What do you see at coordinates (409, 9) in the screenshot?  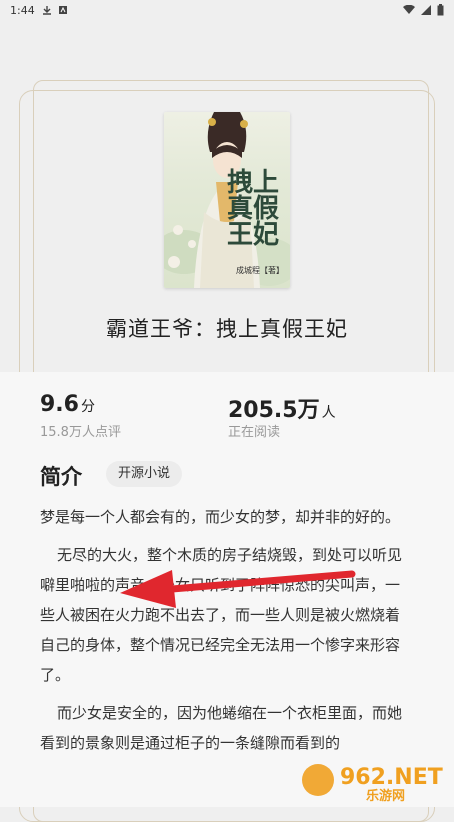 I see `wifi-icon` at bounding box center [409, 9].